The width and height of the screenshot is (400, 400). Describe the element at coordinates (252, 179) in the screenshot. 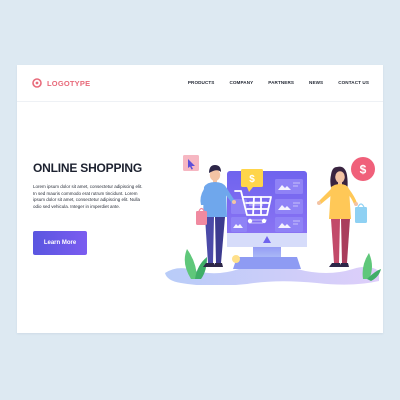

I see `price-symbol: $` at that location.